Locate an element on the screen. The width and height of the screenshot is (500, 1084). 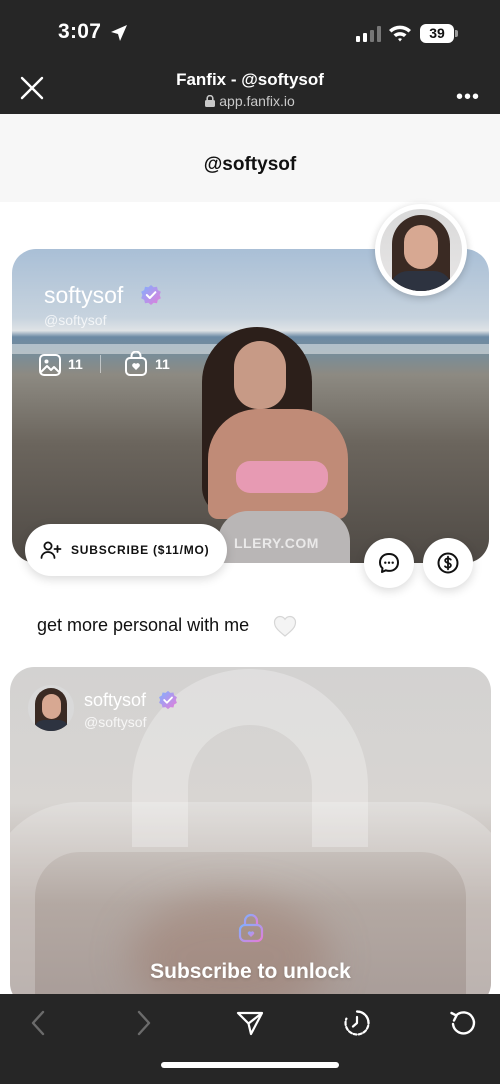
profile-avatar-photo is located at coordinates (421, 250).